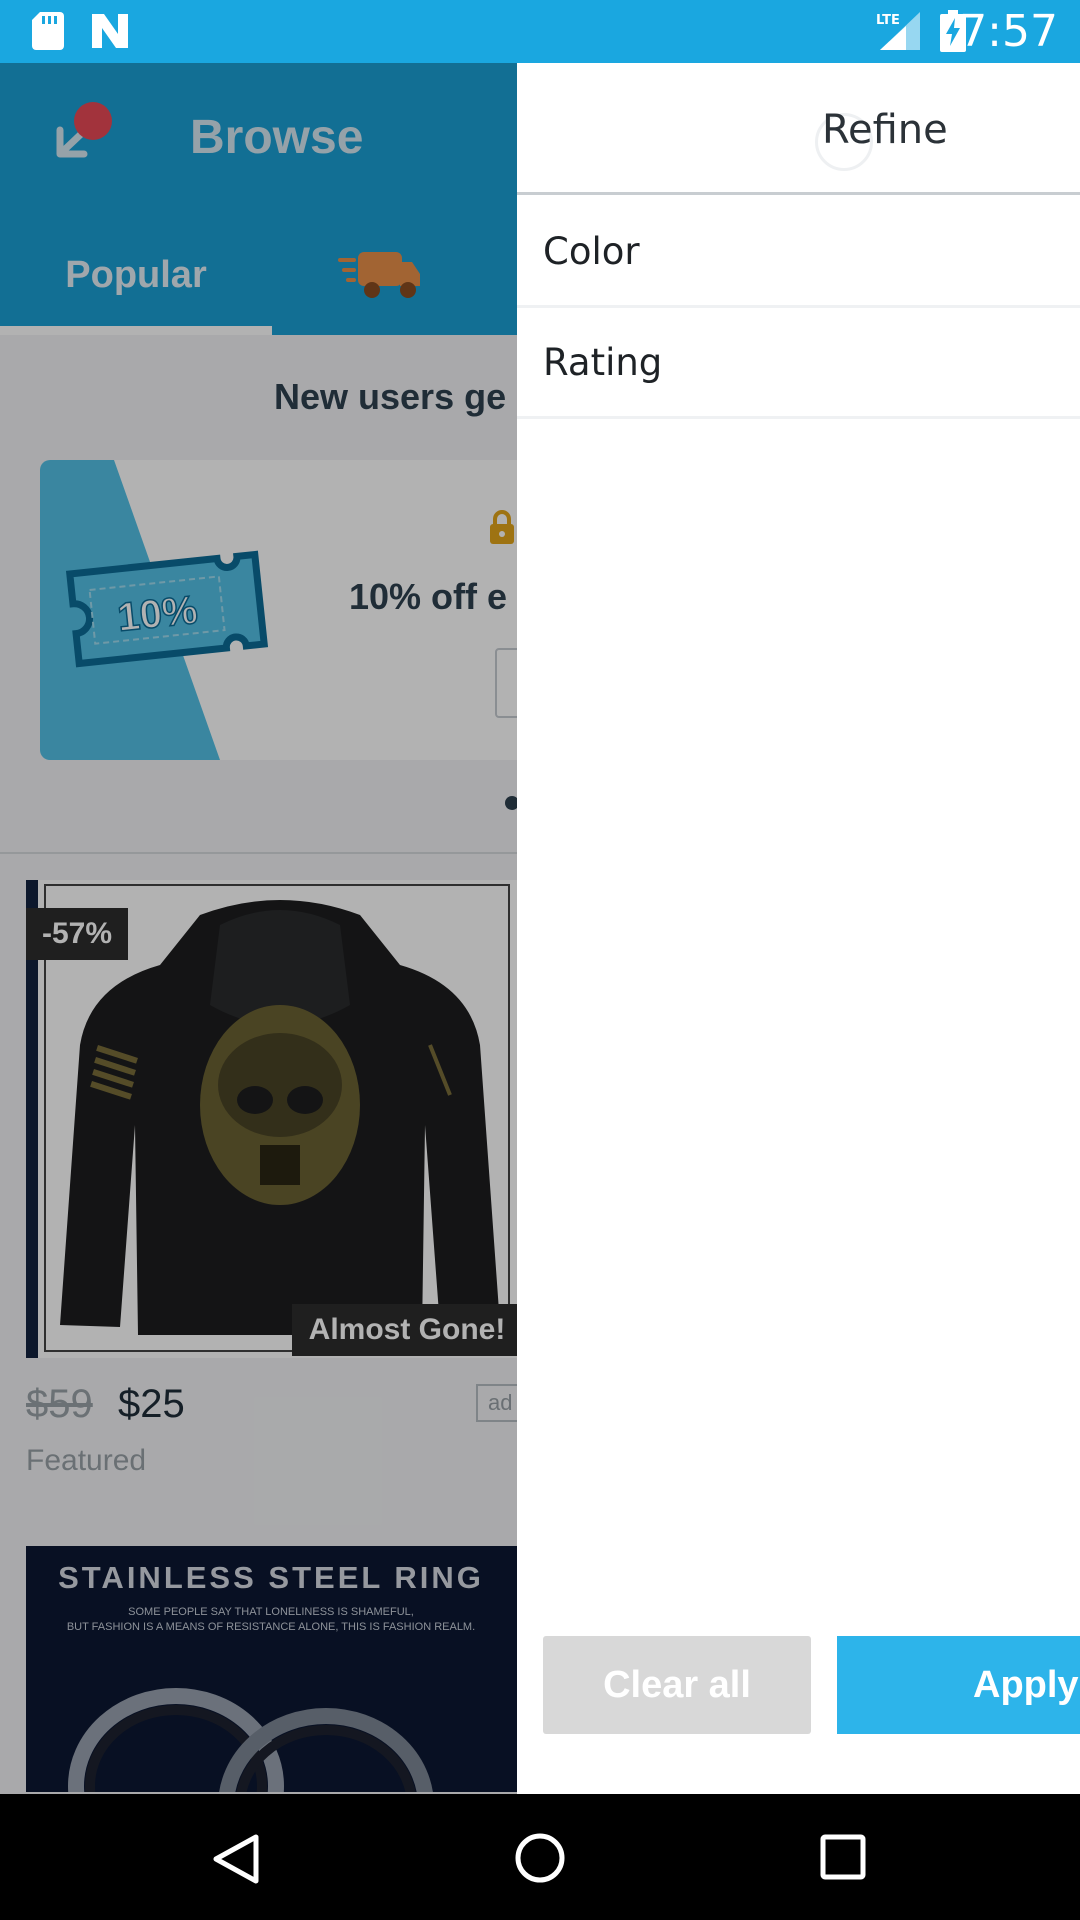 Image resolution: width=1080 pixels, height=1920 pixels. I want to click on navigation-bar, so click(540, 1857).